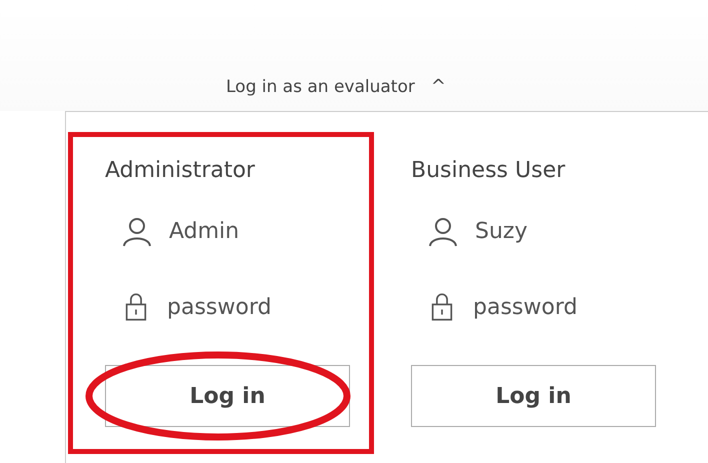 This screenshot has height=463, width=708. Describe the element at coordinates (501, 231) in the screenshot. I see `username-text: Suzy` at that location.